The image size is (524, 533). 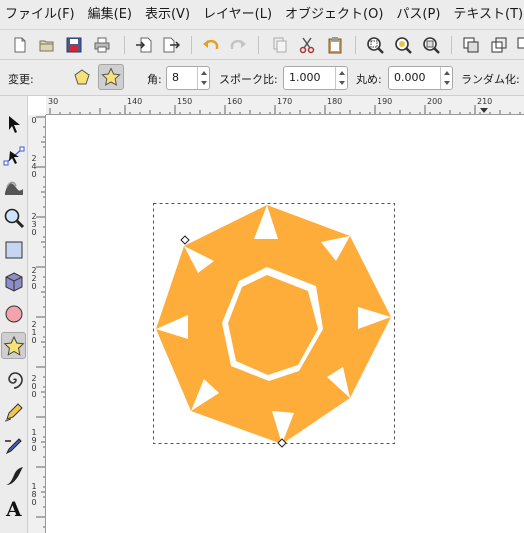 I want to click on corners-label: 角:, so click(x=154, y=79).